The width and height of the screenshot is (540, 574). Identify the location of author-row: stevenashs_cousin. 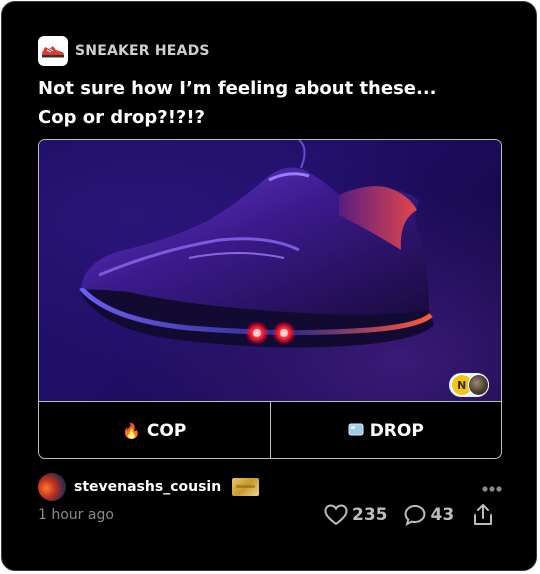
(149, 487).